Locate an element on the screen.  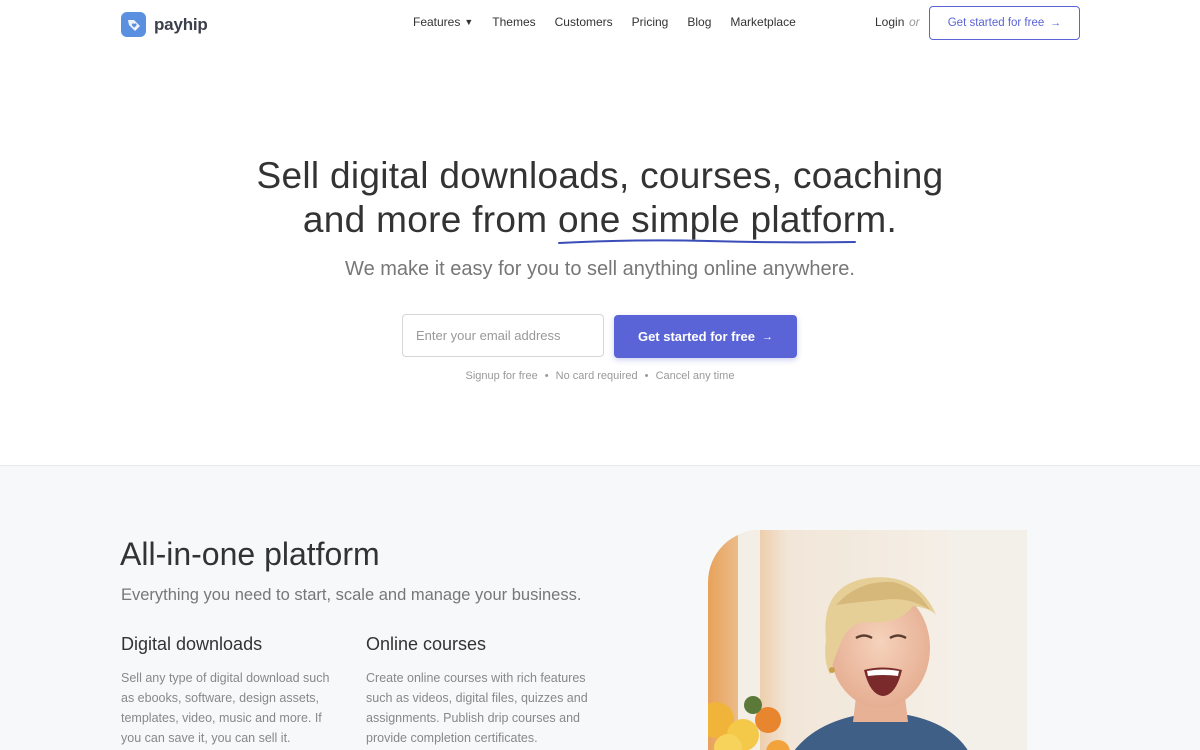
nav-item-label: Pricing is located at coordinates (650, 22).